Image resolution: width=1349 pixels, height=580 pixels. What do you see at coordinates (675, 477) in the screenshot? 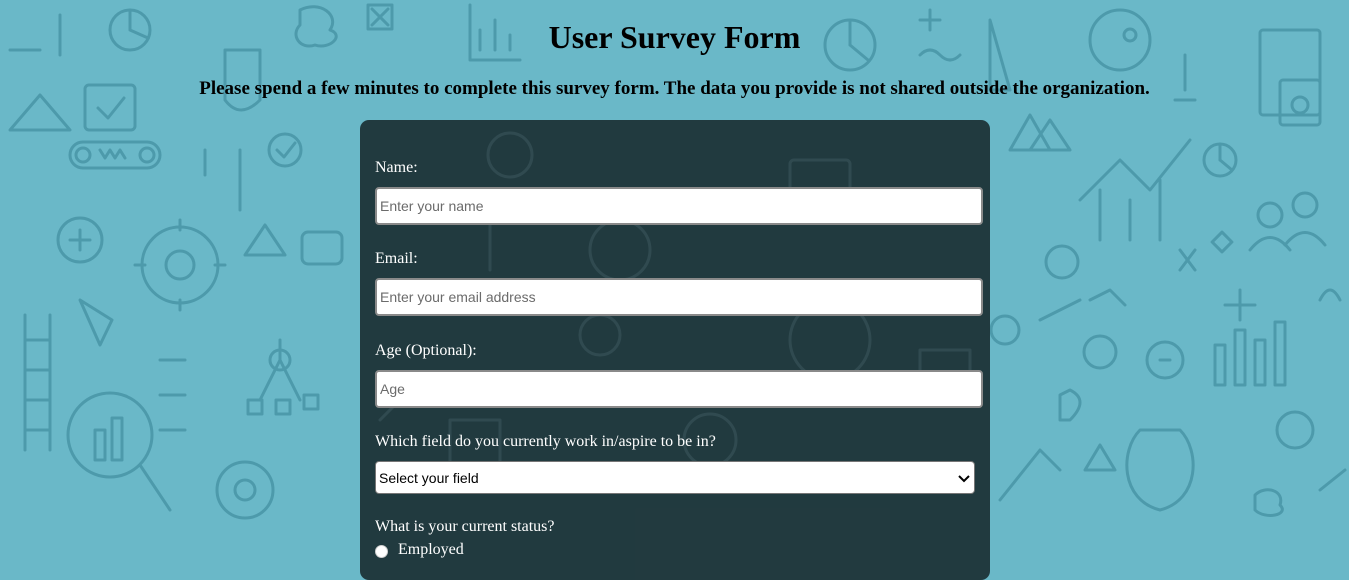
I see `field-select: Select your field` at bounding box center [675, 477].